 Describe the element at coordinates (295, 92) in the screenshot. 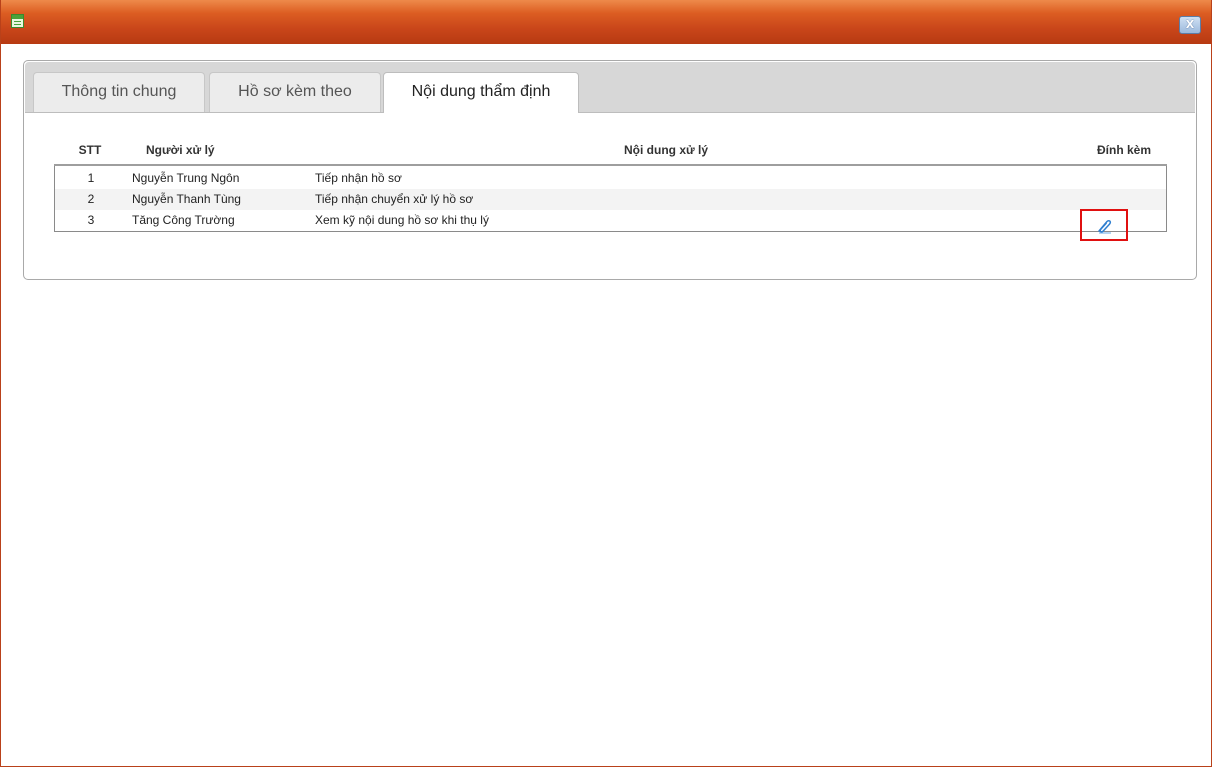

I see `tab-ho-so-kem-theo: Hồ sơ kèm theo` at that location.